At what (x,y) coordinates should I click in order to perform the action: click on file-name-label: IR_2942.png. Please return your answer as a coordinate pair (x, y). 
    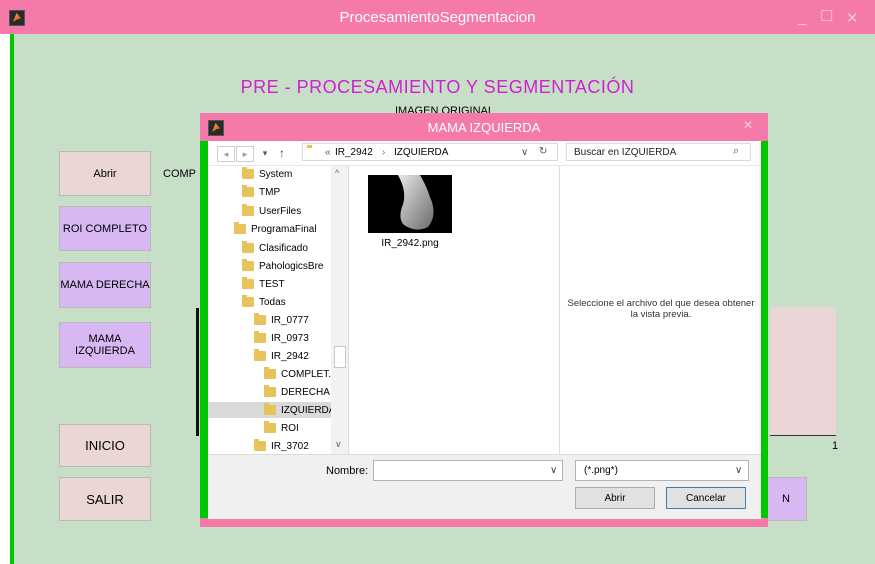
    Looking at the image, I should click on (410, 243).